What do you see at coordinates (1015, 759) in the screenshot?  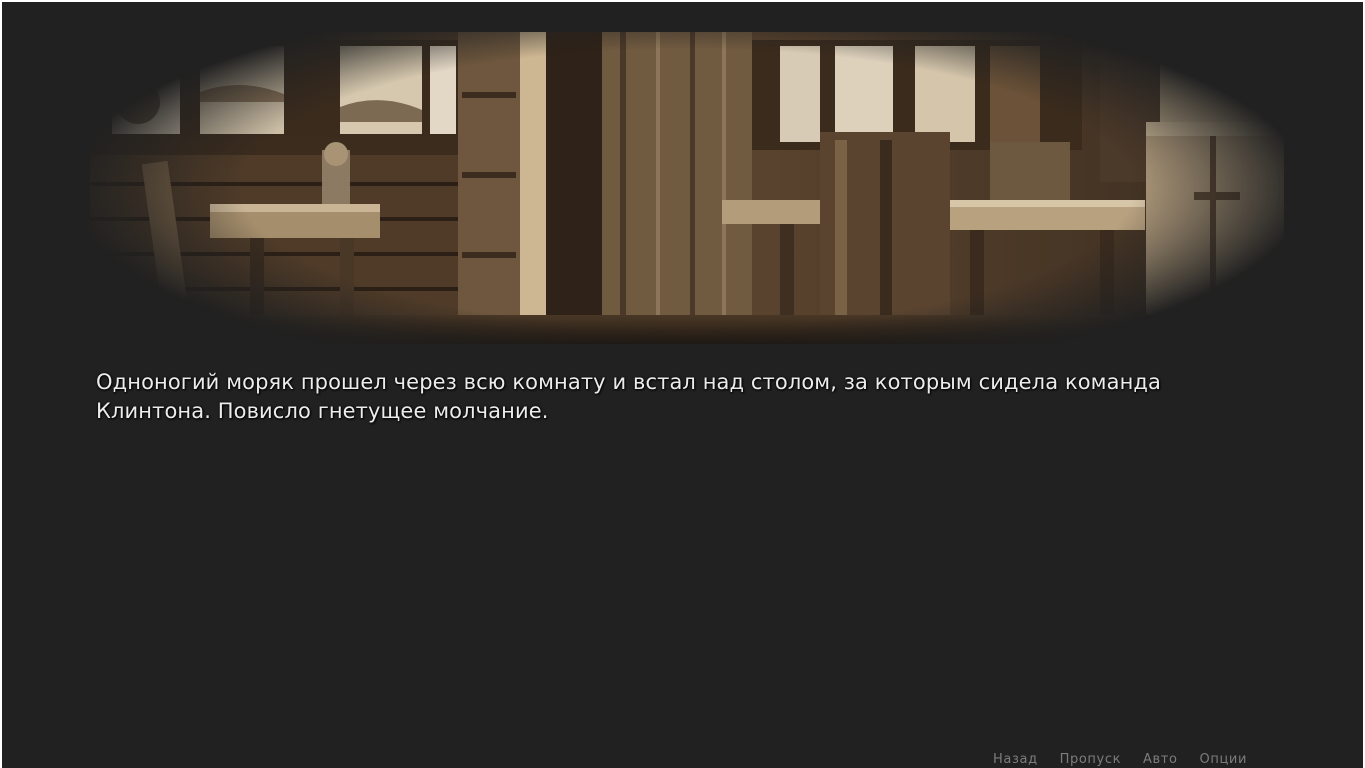 I see `back-button: Назад` at bounding box center [1015, 759].